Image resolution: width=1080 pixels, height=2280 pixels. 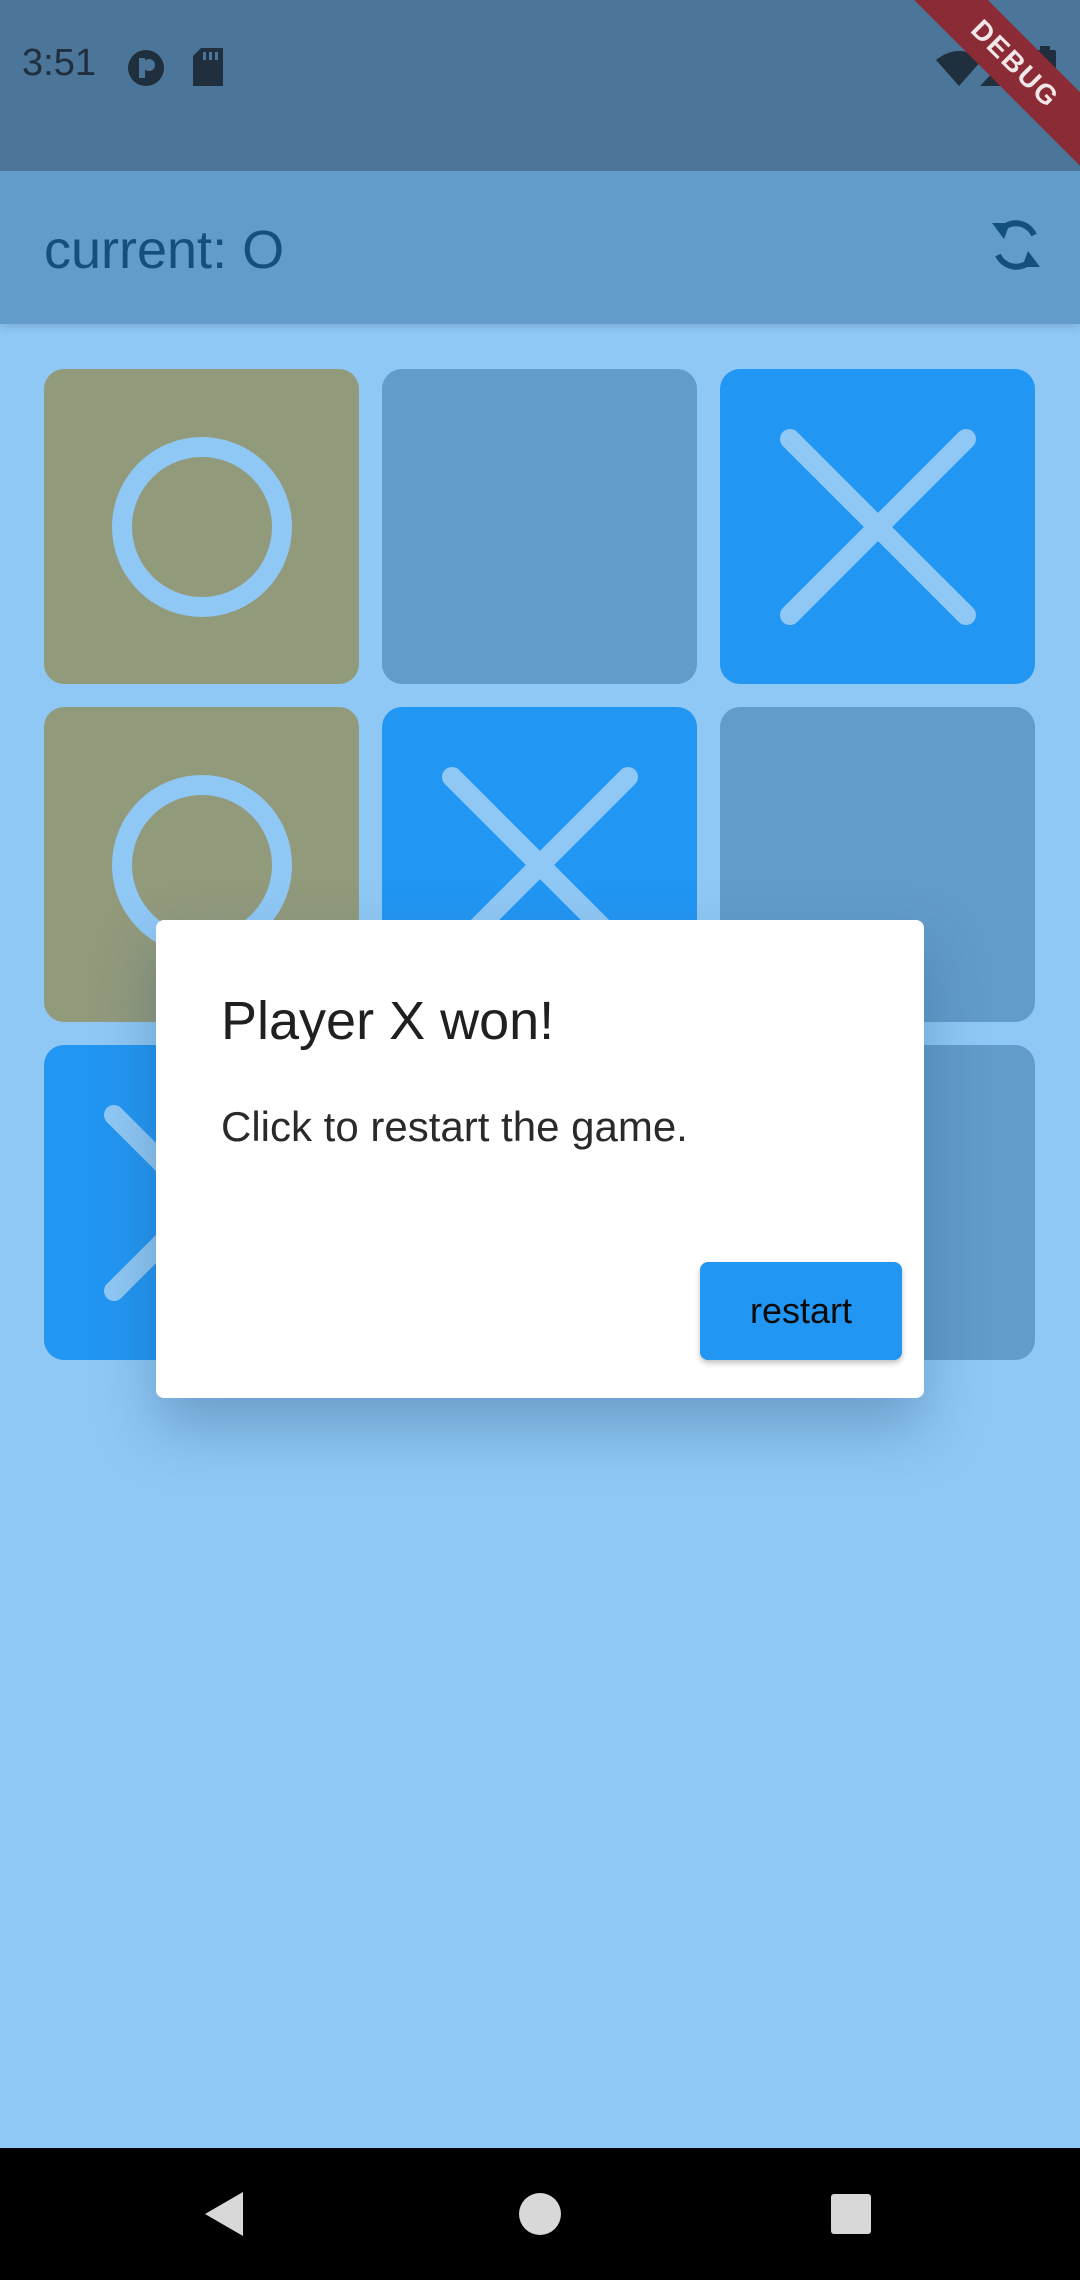 What do you see at coordinates (388, 1021) in the screenshot?
I see `dialog-title: Player X won!` at bounding box center [388, 1021].